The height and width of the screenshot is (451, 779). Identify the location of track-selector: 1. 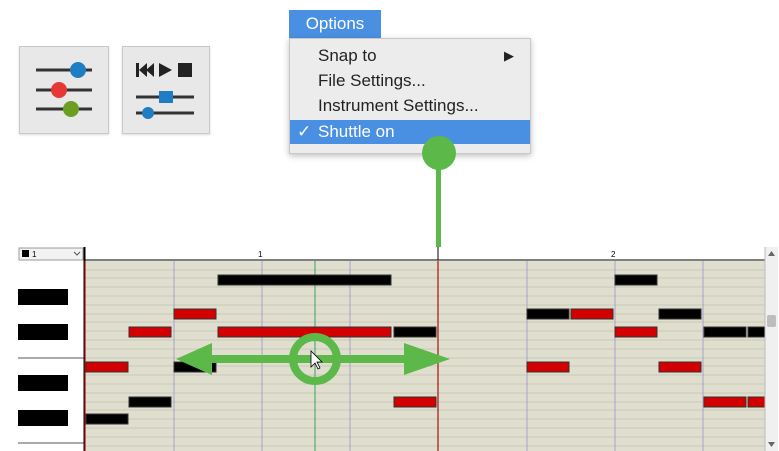
(51, 254).